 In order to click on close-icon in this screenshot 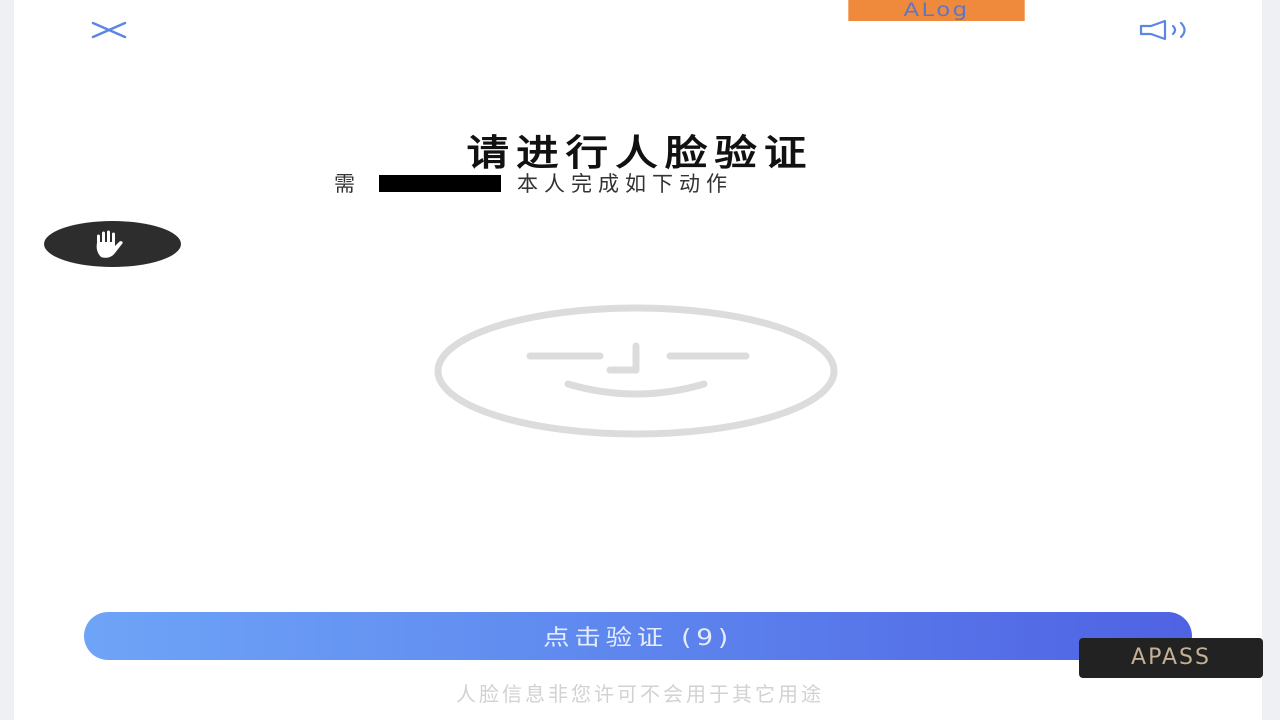, I will do `click(109, 30)`.